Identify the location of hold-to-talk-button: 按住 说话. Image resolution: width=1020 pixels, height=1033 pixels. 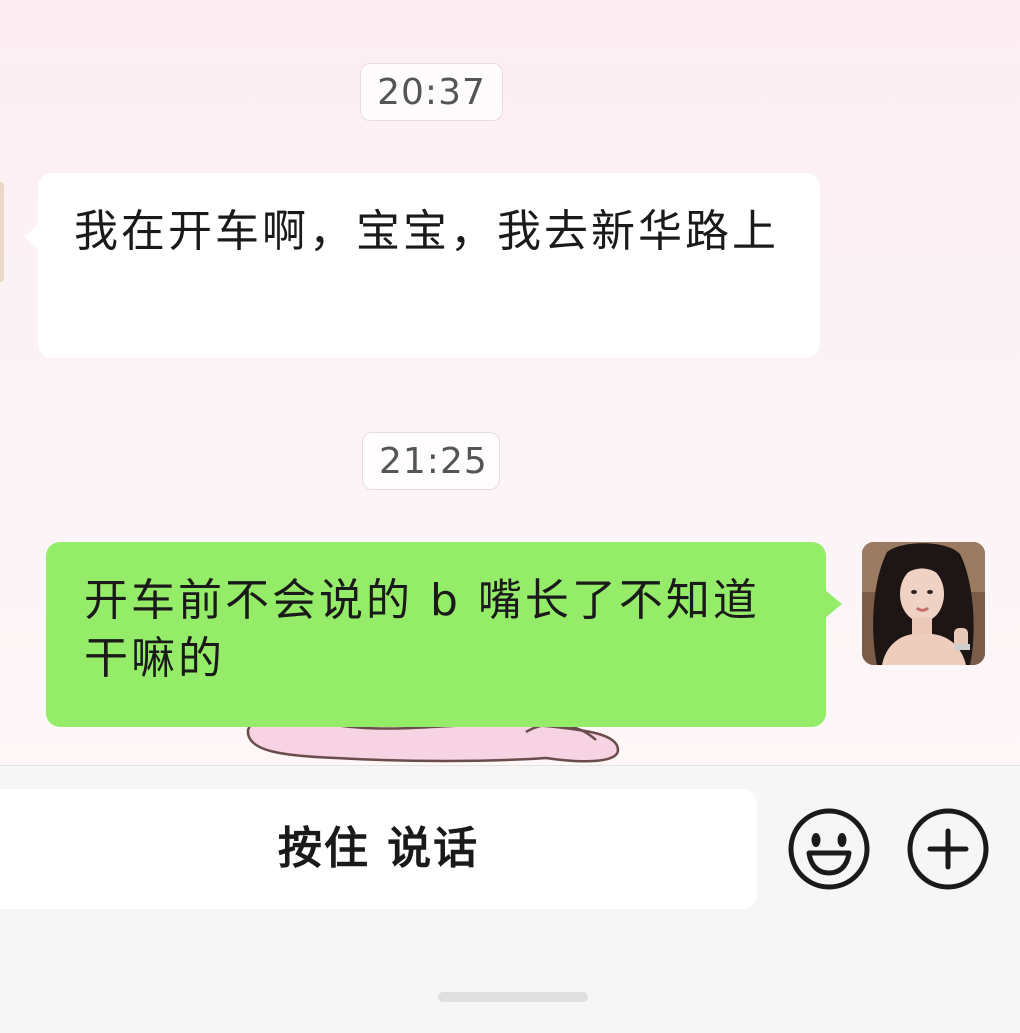
(378, 849).